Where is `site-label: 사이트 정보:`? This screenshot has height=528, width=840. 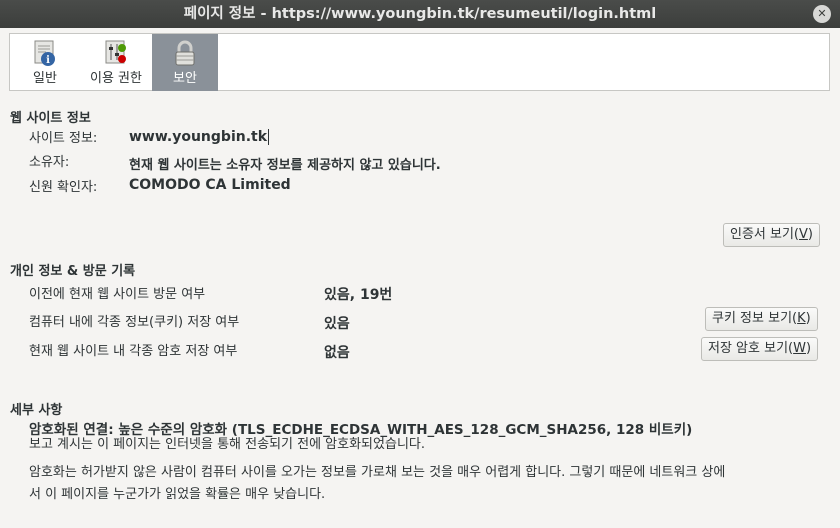 site-label: 사이트 정보: is located at coordinates (63, 138).